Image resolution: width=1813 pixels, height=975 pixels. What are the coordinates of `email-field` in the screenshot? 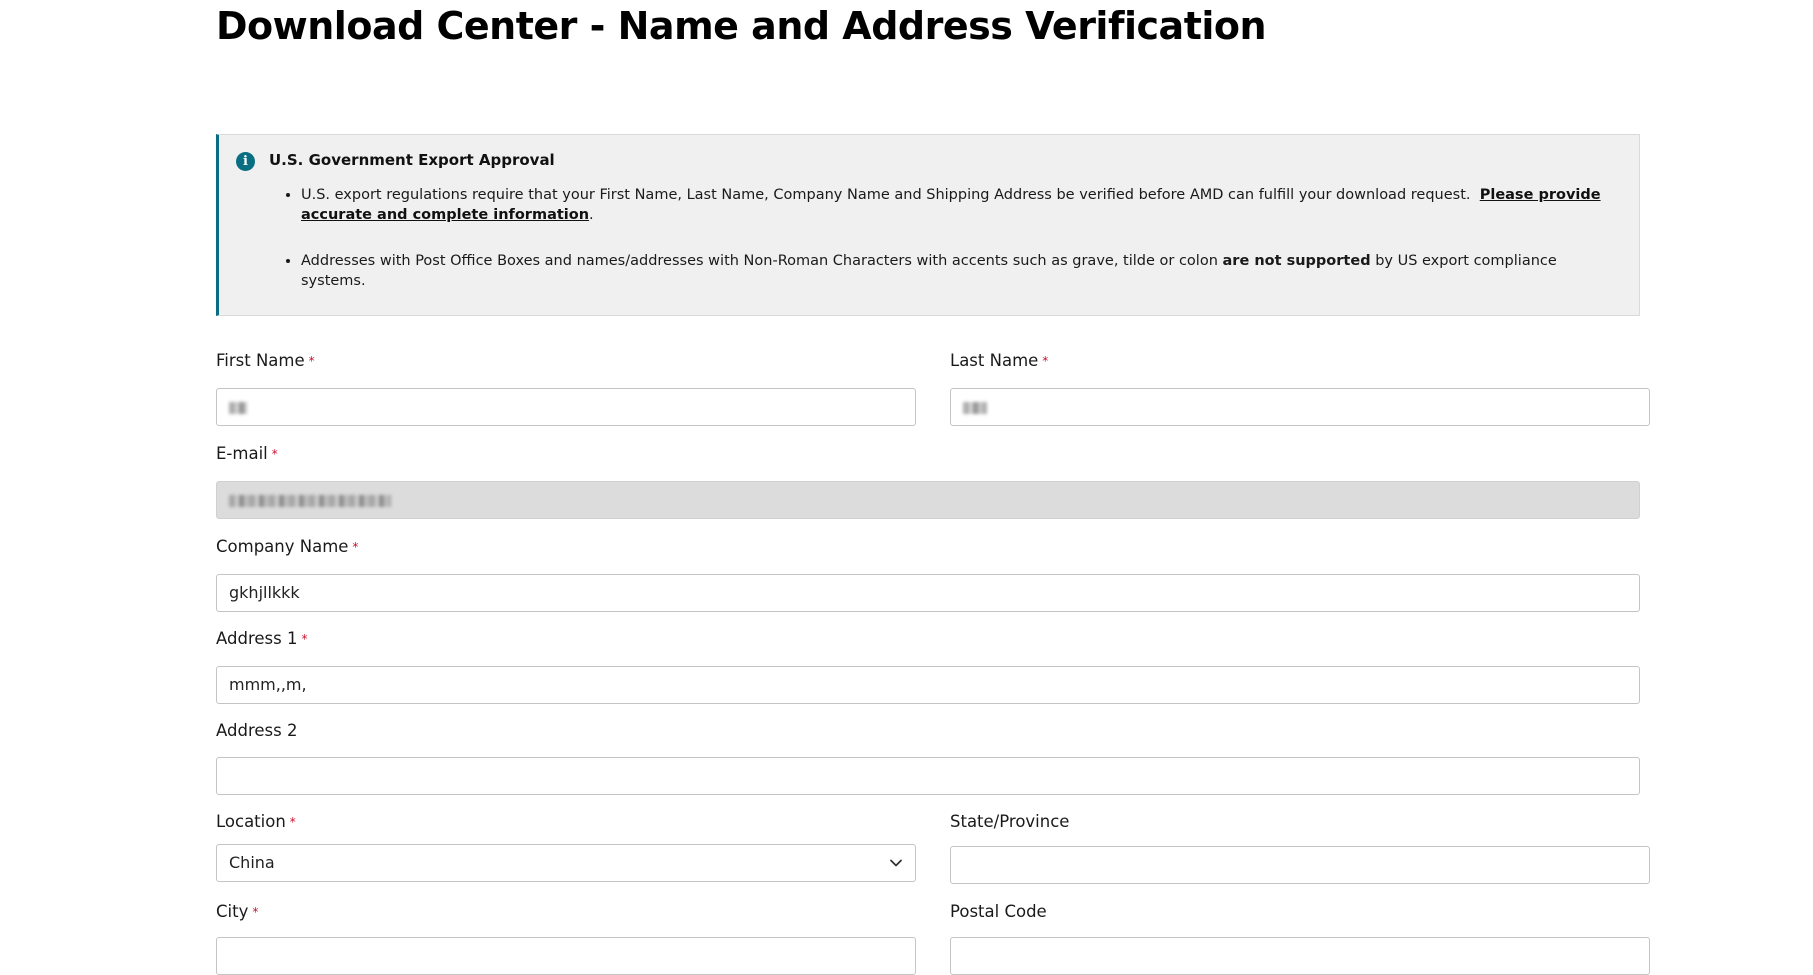 It's located at (928, 500).